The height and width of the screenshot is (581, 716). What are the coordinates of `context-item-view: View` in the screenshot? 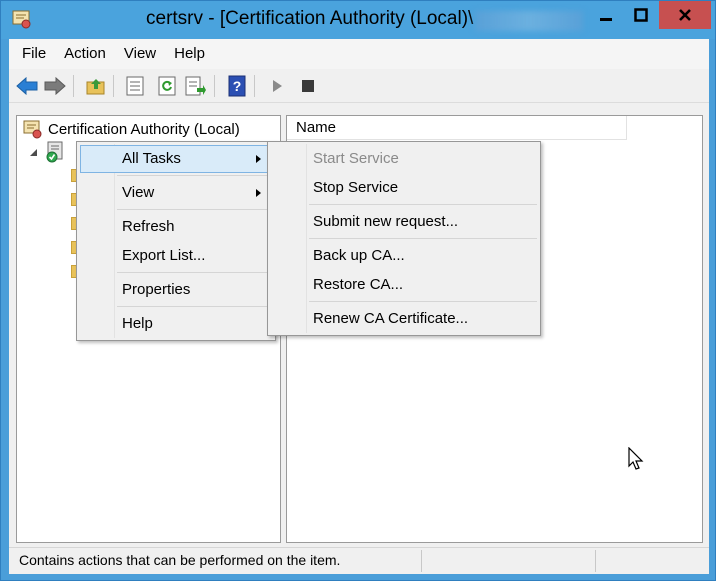 It's located at (138, 193).